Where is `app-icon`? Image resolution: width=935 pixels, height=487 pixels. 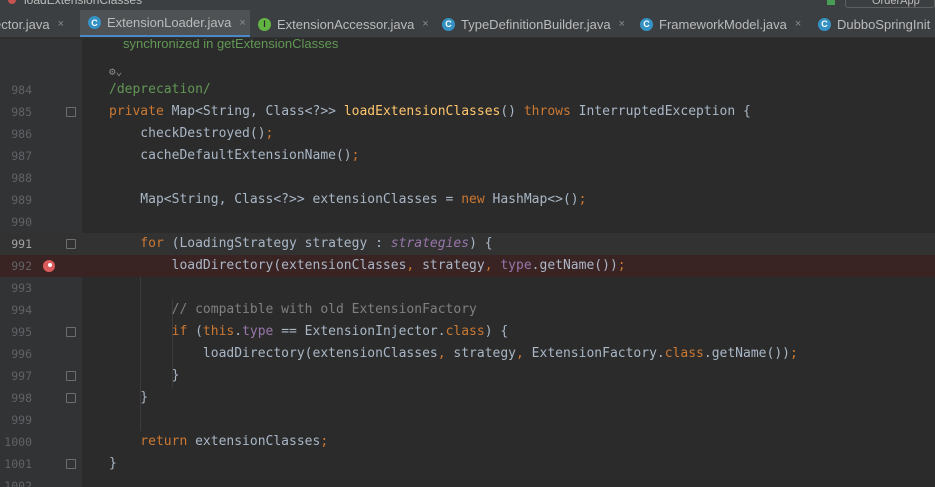
app-icon is located at coordinates (12, 2).